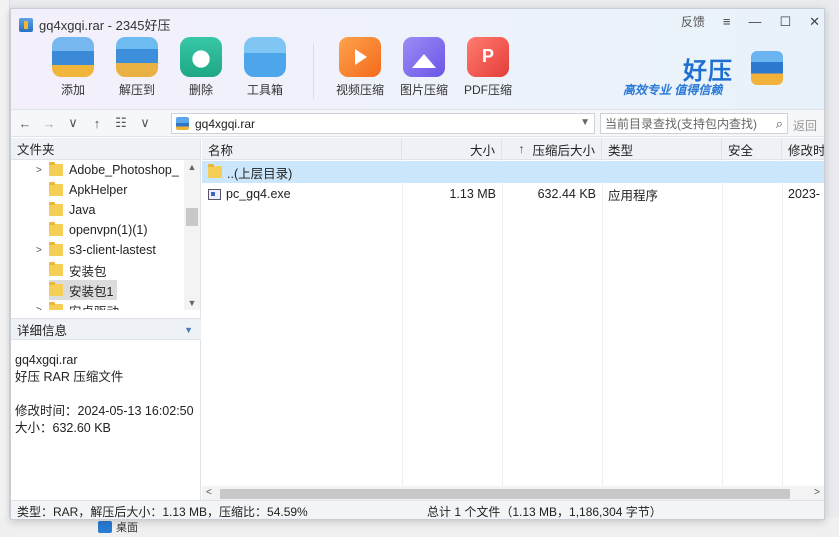 This screenshot has width=839, height=537. What do you see at coordinates (673, 90) in the screenshot?
I see `brand-slogan: 高效专业 值得信赖` at bounding box center [673, 90].